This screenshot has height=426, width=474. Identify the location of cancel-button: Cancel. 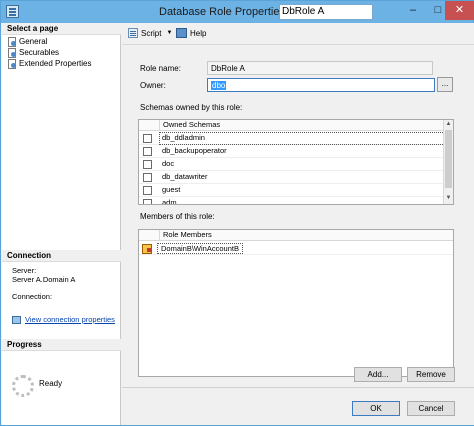
(431, 408).